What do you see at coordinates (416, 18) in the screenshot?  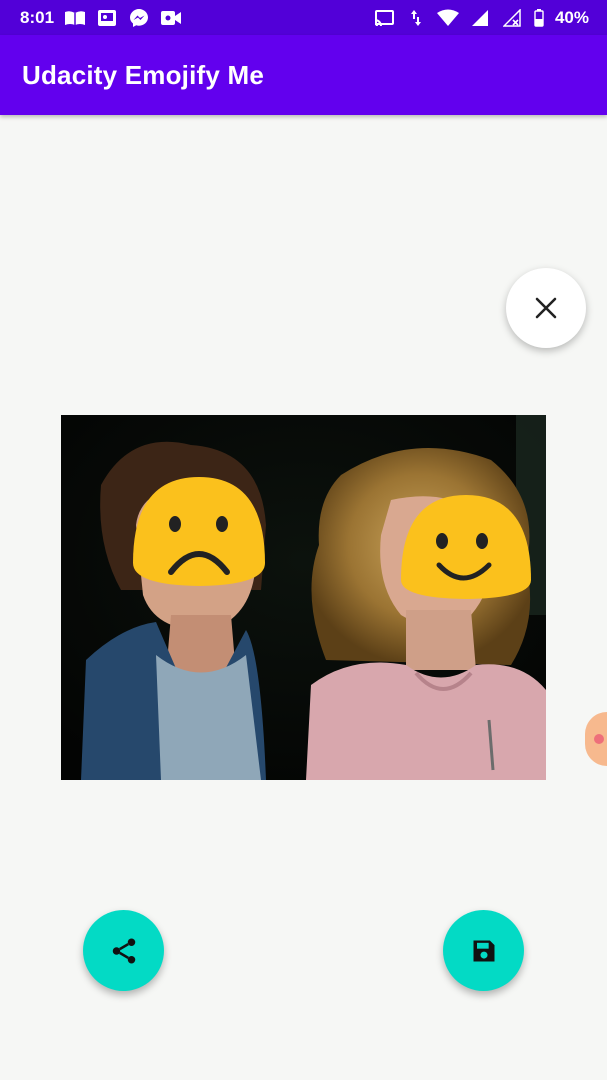 I see `data-arrows-icon` at bounding box center [416, 18].